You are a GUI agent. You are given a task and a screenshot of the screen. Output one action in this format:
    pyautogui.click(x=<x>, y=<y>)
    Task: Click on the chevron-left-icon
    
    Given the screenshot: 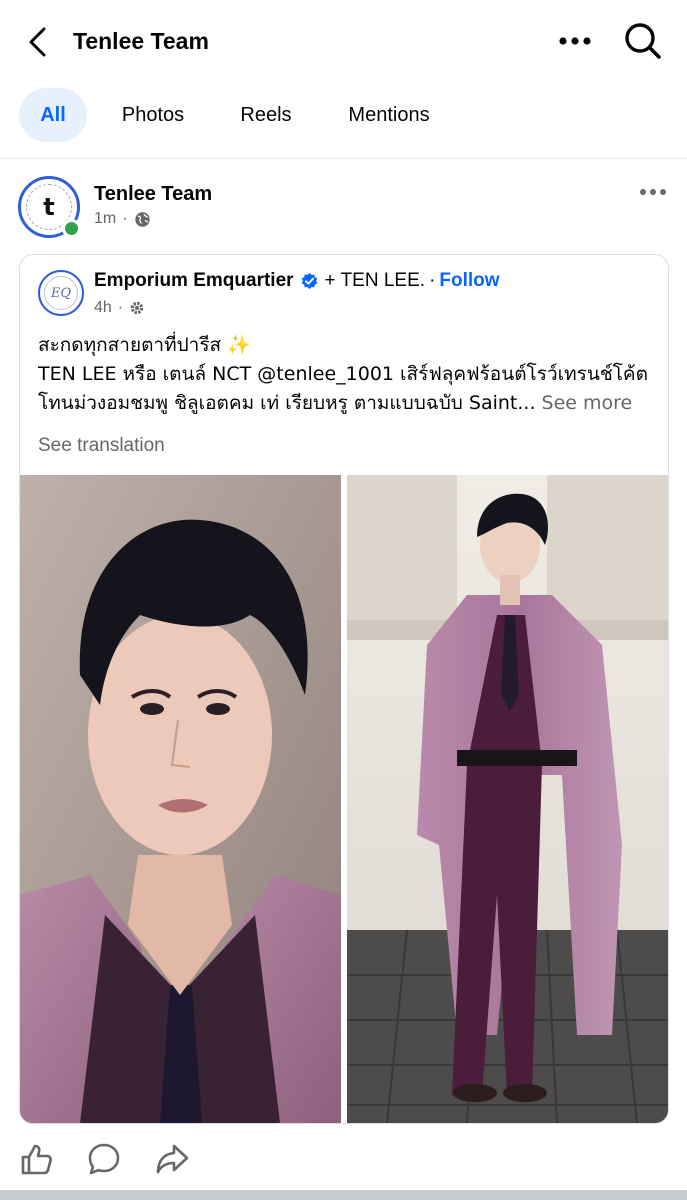 What is the action you would take?
    pyautogui.click(x=37, y=42)
    